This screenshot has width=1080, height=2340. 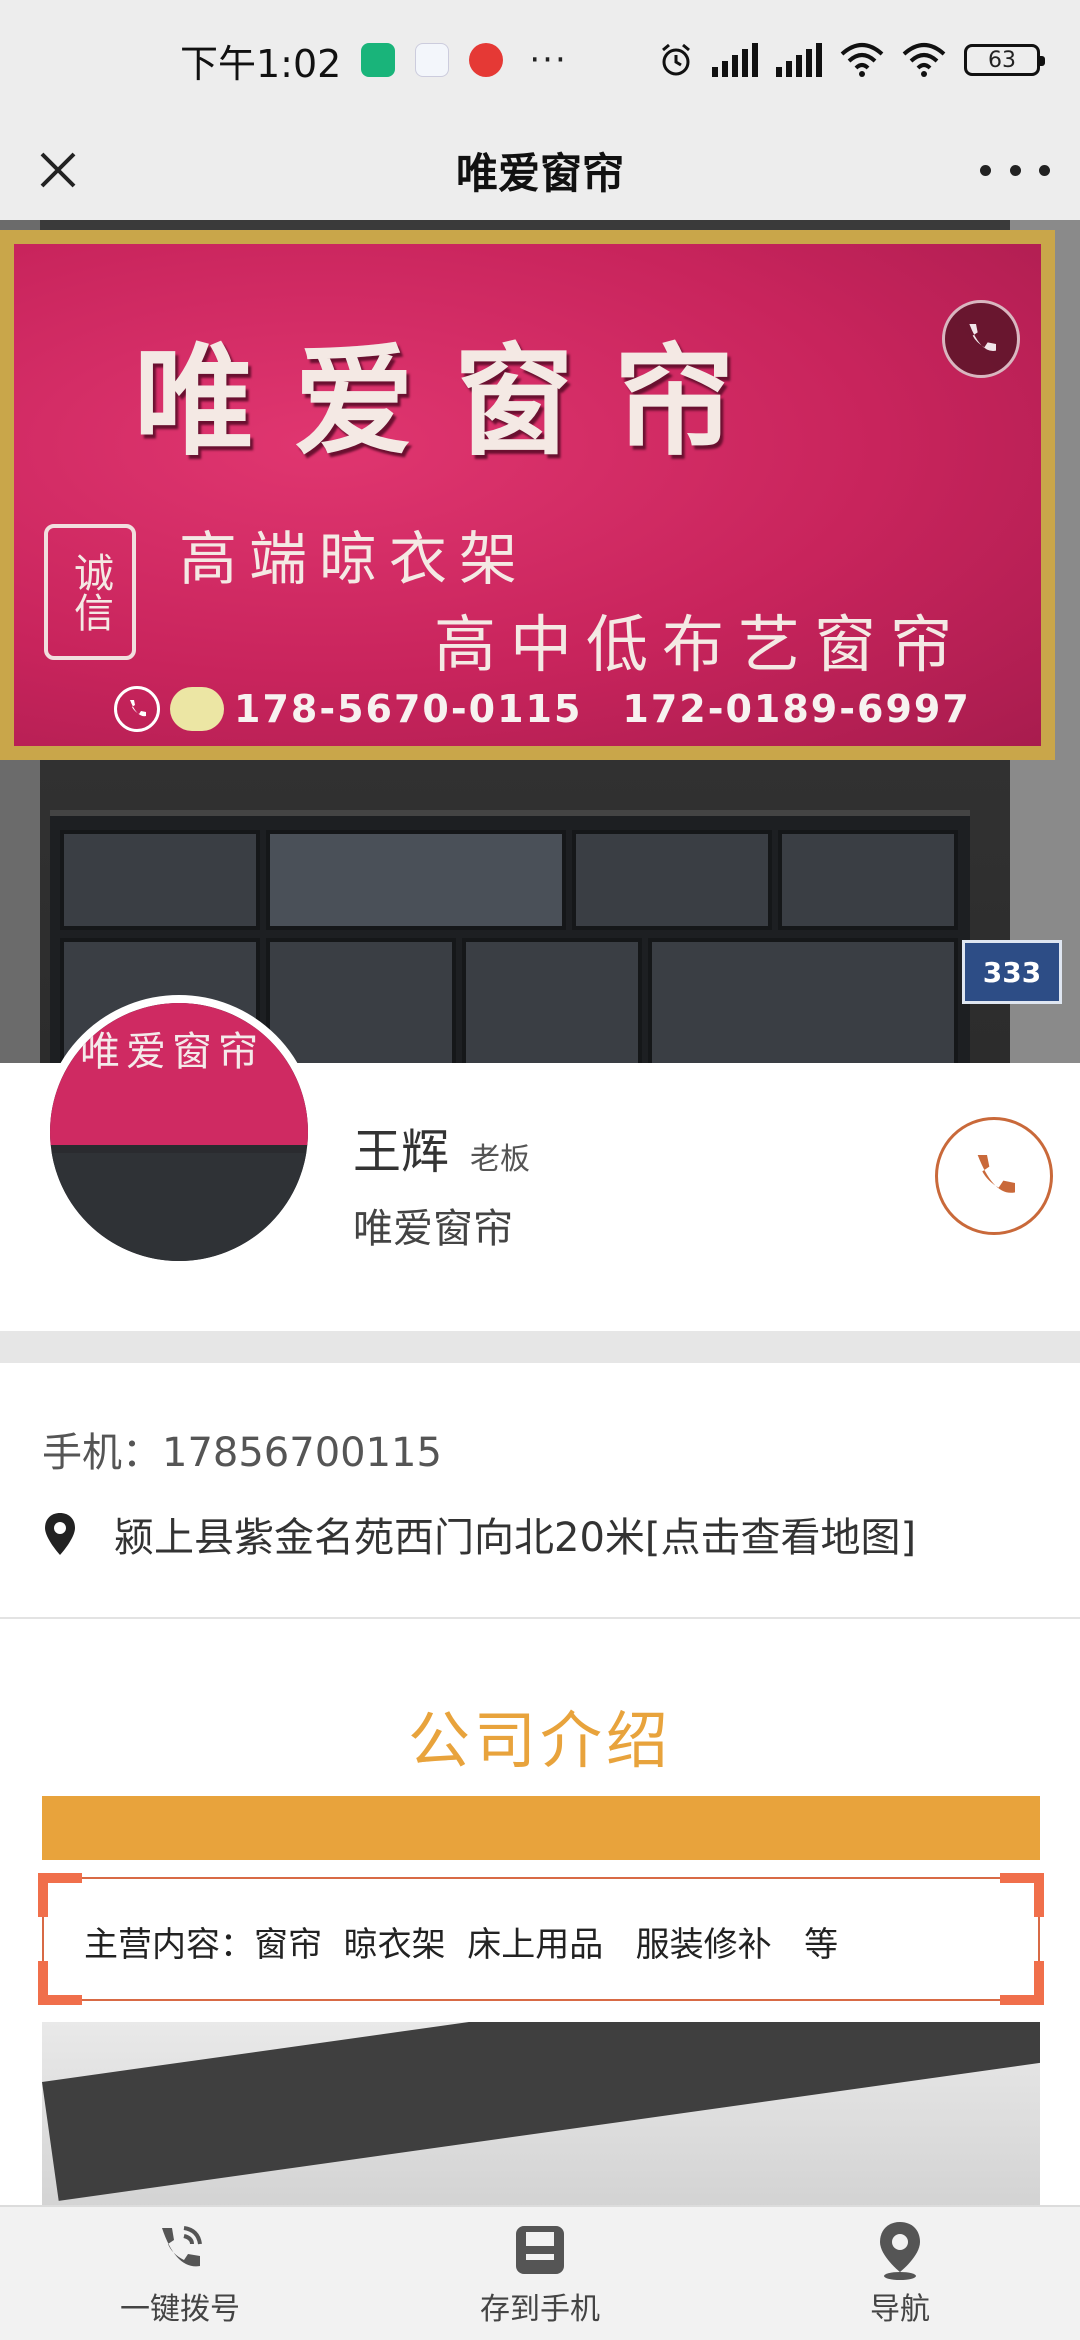 I want to click on sign-phone-1: 178-5670-0115, so click(x=408, y=709).